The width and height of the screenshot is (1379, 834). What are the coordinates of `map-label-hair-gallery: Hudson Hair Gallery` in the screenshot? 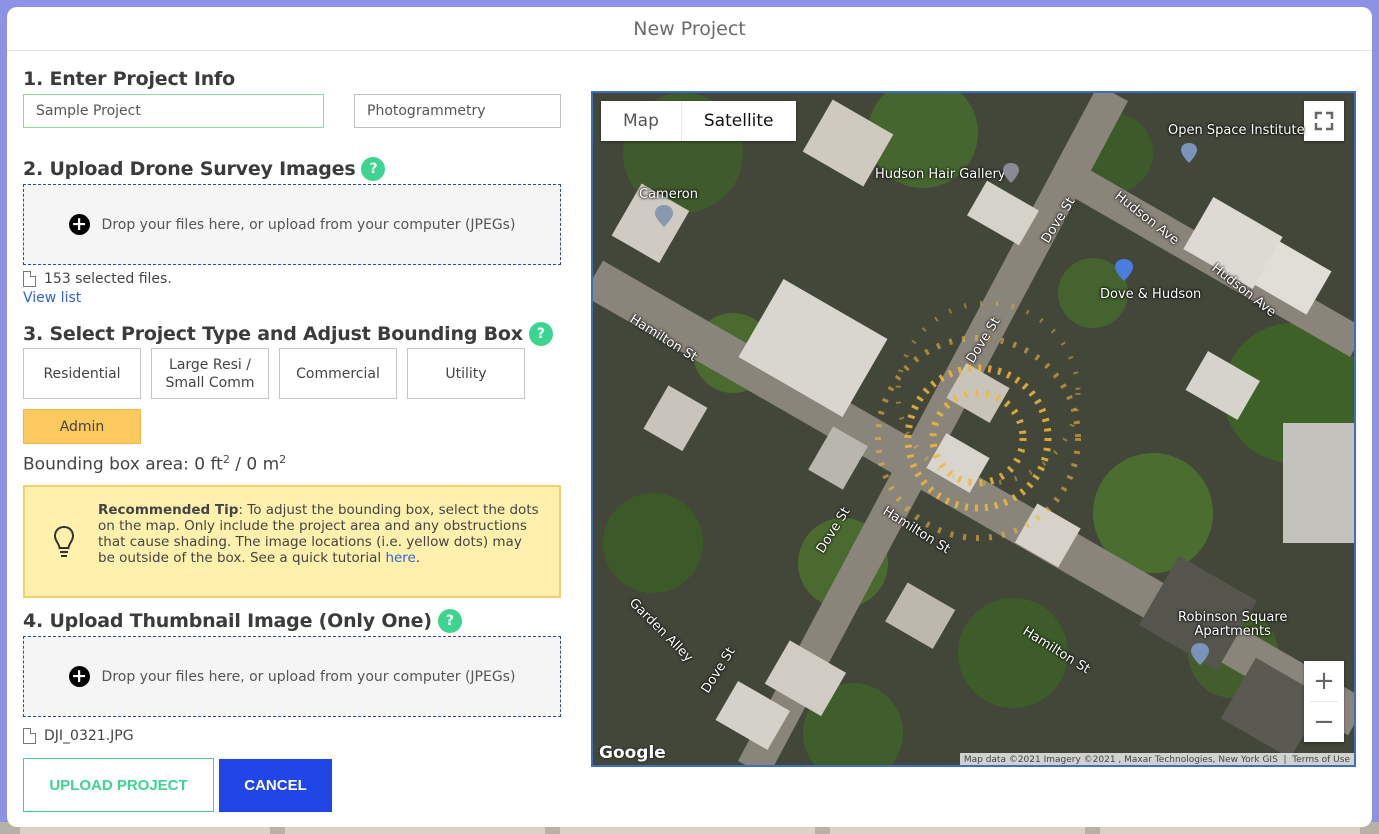 It's located at (940, 174).